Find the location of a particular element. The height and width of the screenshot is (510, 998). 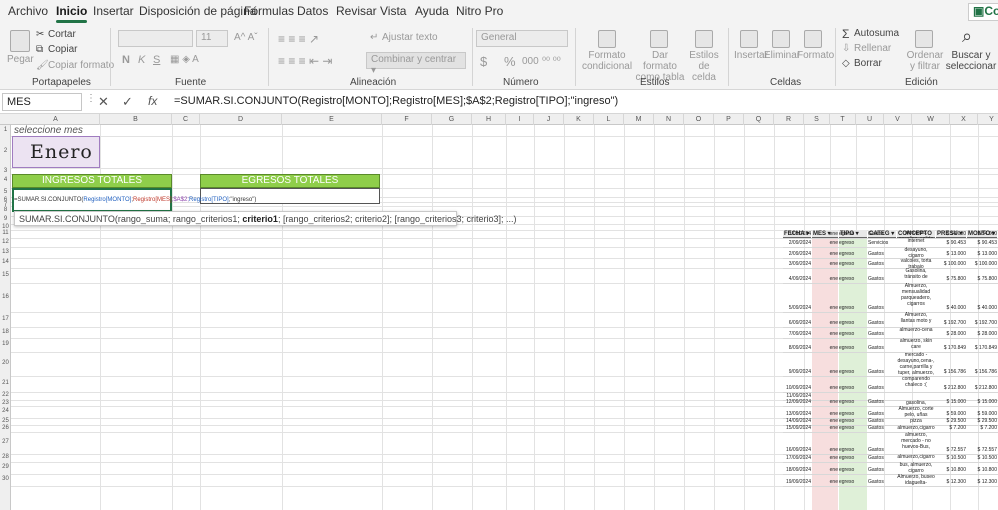

table-cell: 9/09/2024 is located at coordinates (797, 372).